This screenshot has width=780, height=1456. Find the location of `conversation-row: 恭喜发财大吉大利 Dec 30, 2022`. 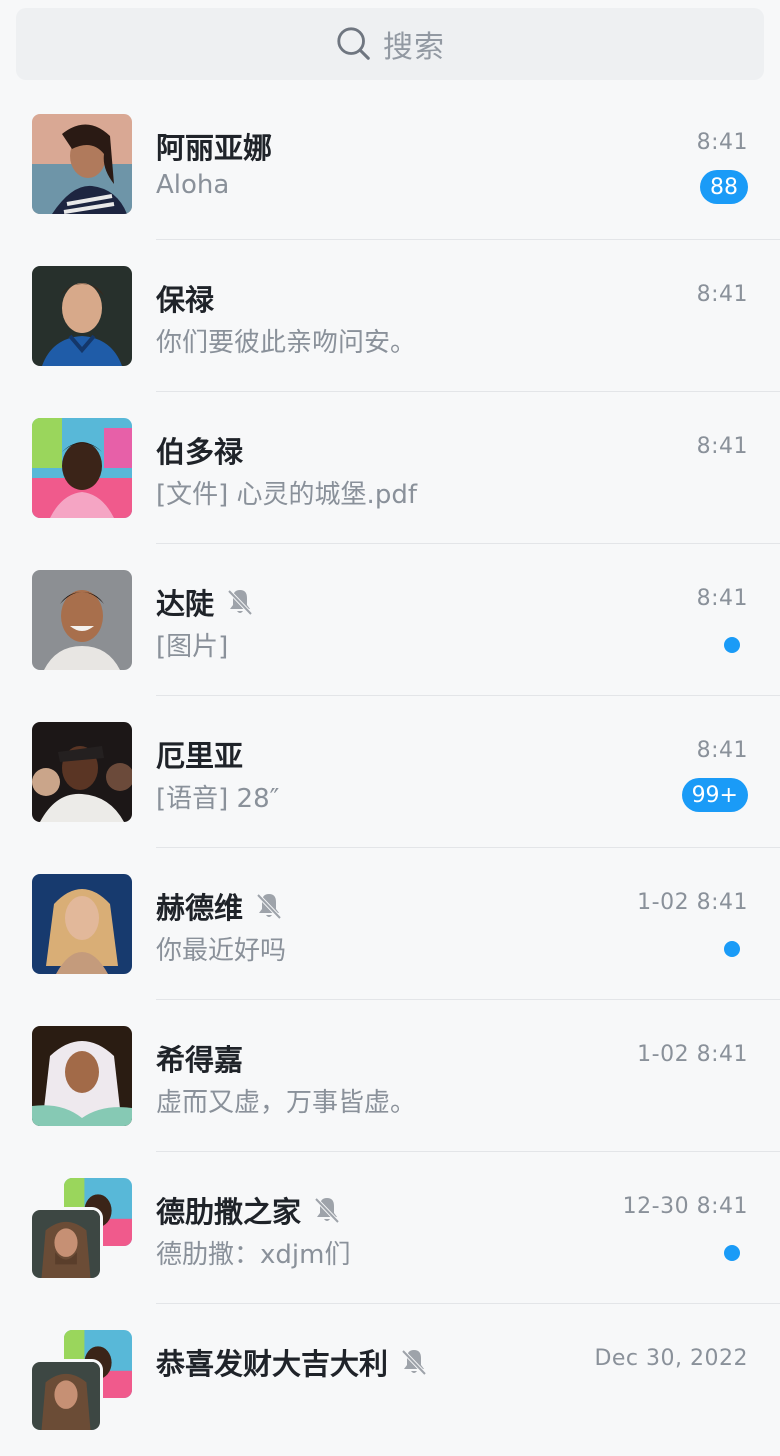

conversation-row: 恭喜发财大吉大利 Dec 30, 2022 is located at coordinates (390, 1380).